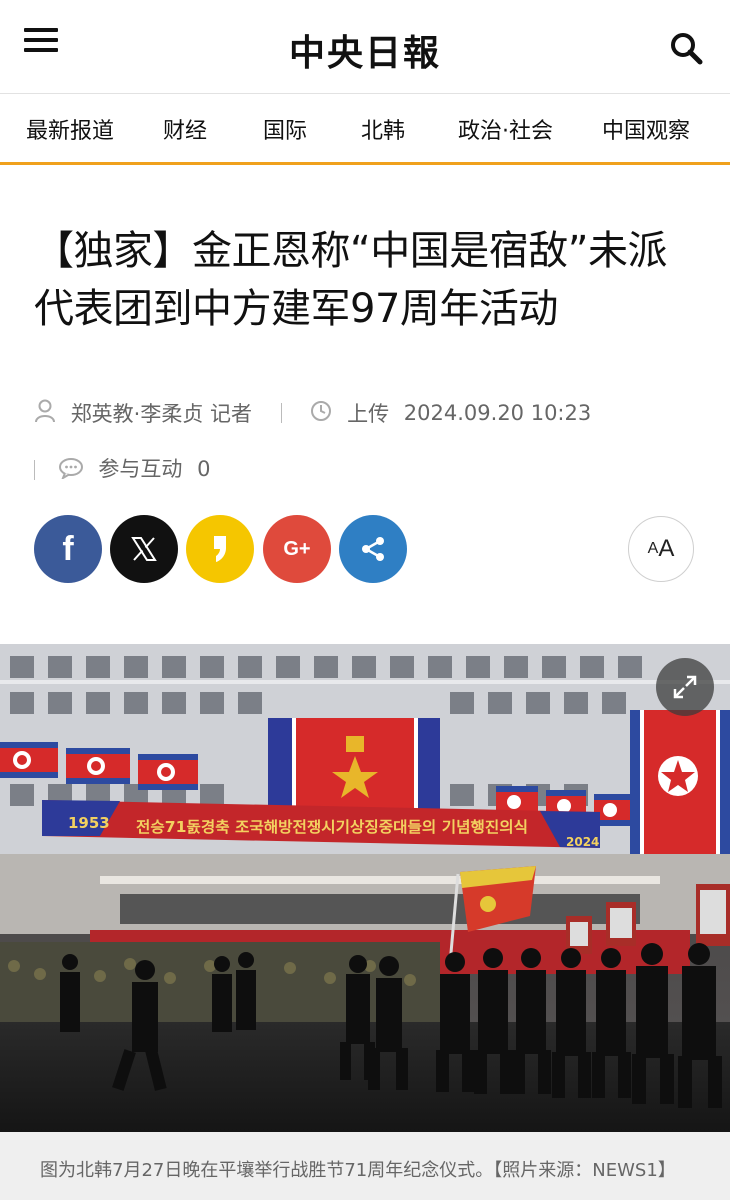 The image size is (730, 1200). I want to click on kakaostory-icon, so click(220, 549).